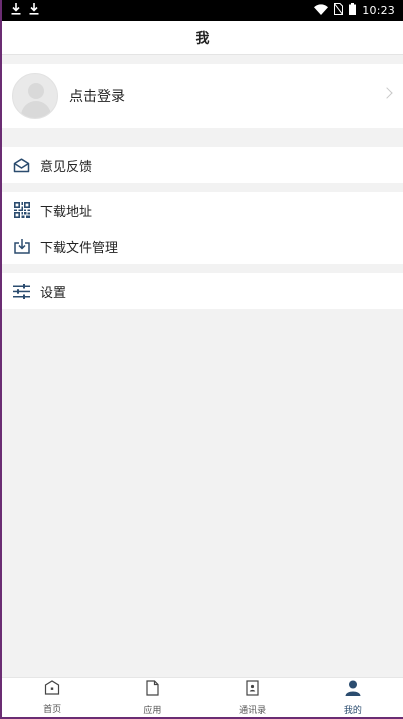 The image size is (403, 719). Describe the element at coordinates (352, 710) in the screenshot. I see `tab-label: 我的` at that location.